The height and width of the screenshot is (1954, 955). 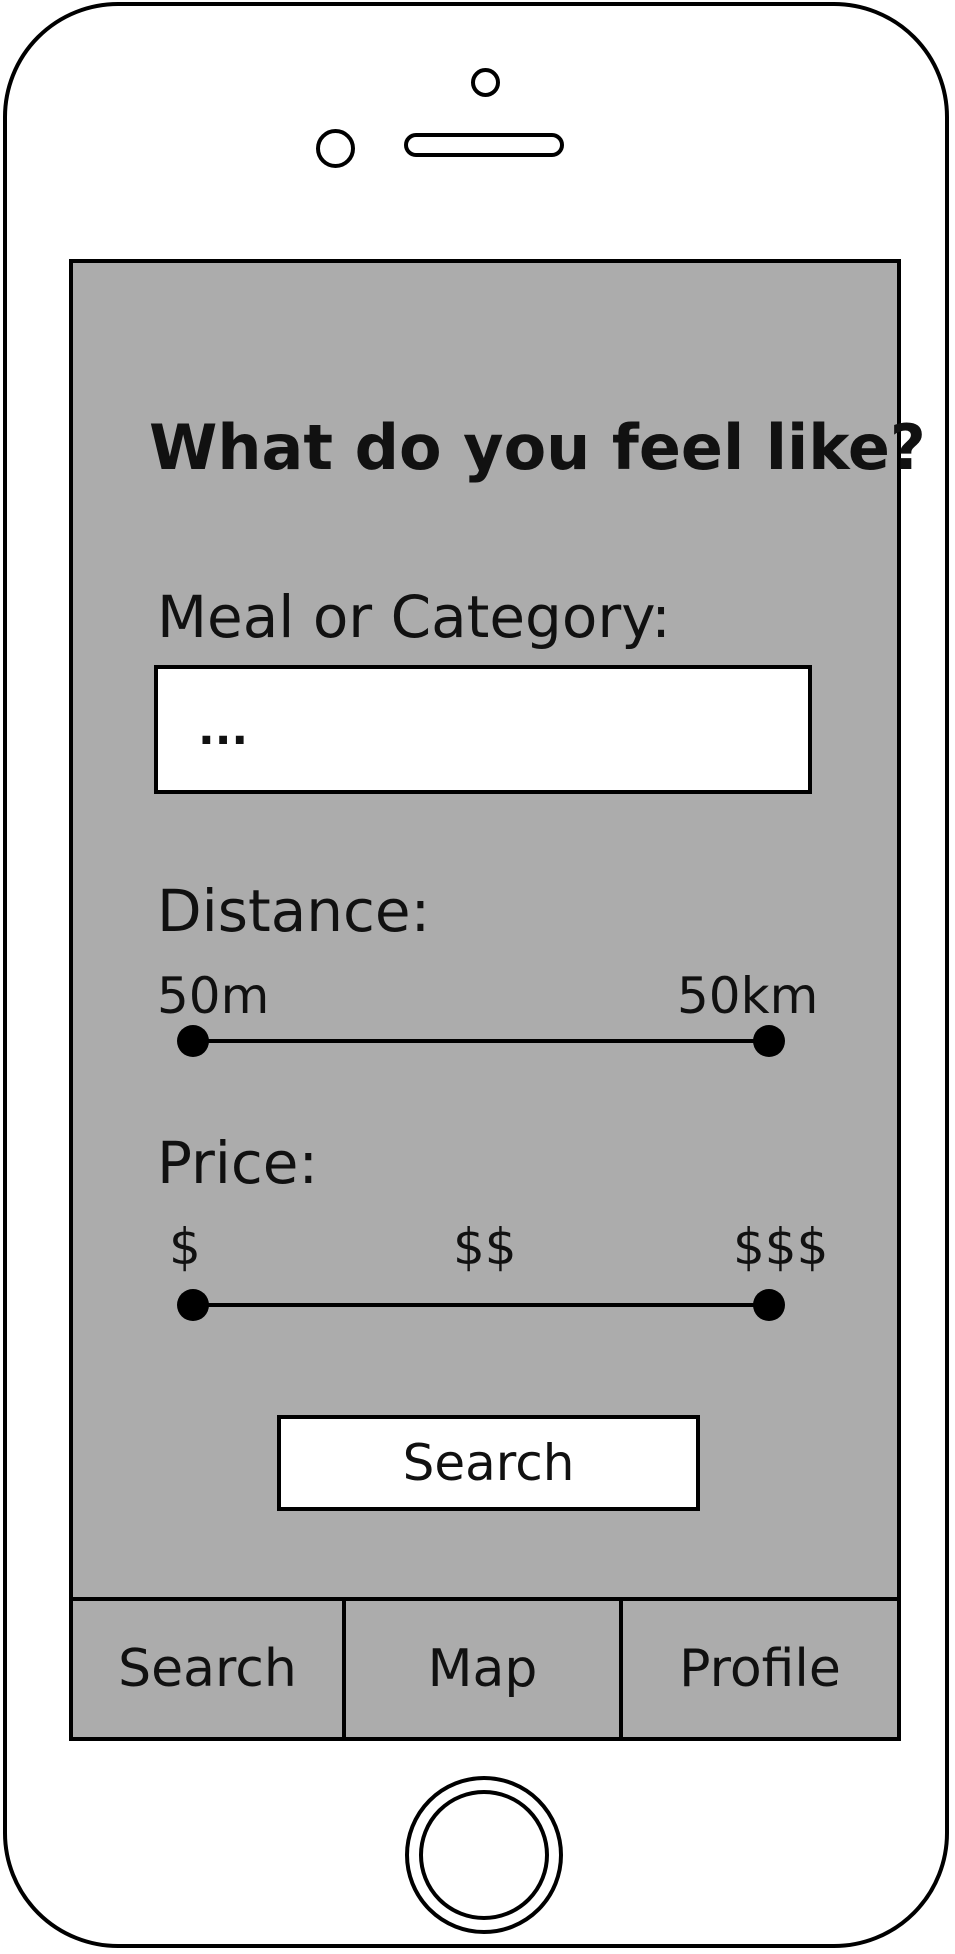 I want to click on distance-slider-max-handle, so click(x=769, y=1041).